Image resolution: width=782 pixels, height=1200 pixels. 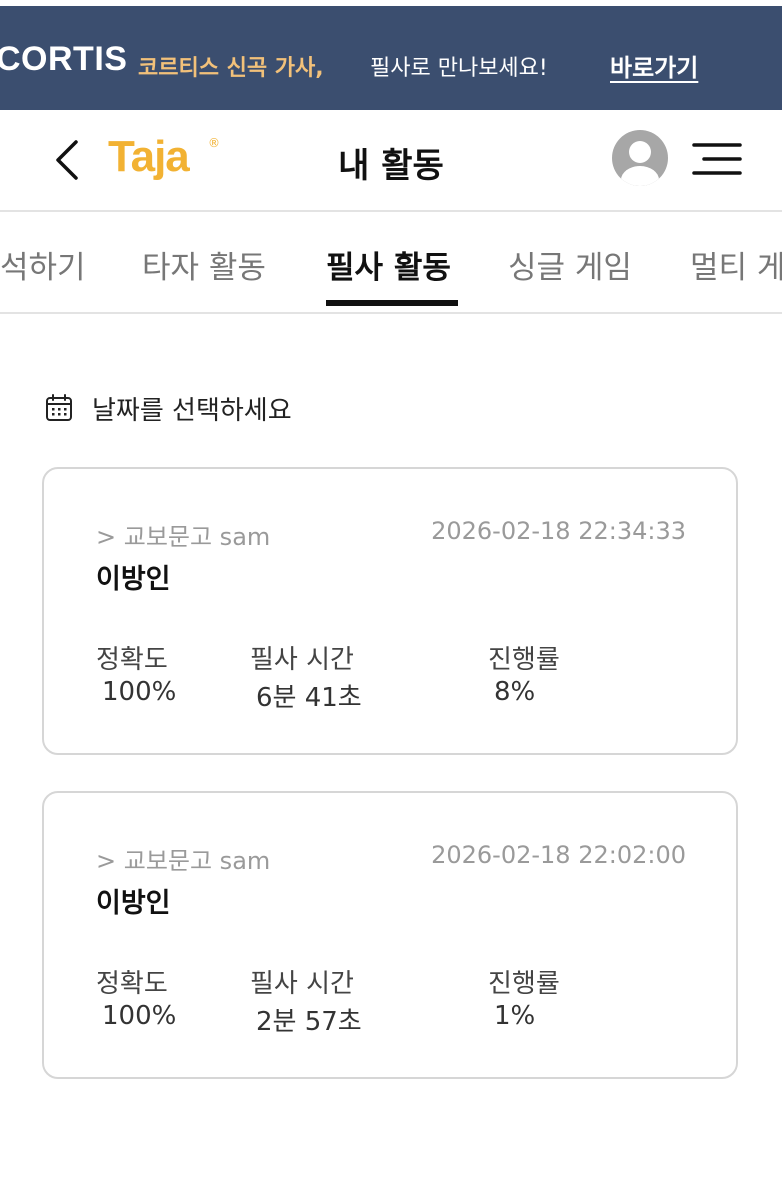 What do you see at coordinates (309, 698) in the screenshot?
I see `time-value: 6분 41초` at bounding box center [309, 698].